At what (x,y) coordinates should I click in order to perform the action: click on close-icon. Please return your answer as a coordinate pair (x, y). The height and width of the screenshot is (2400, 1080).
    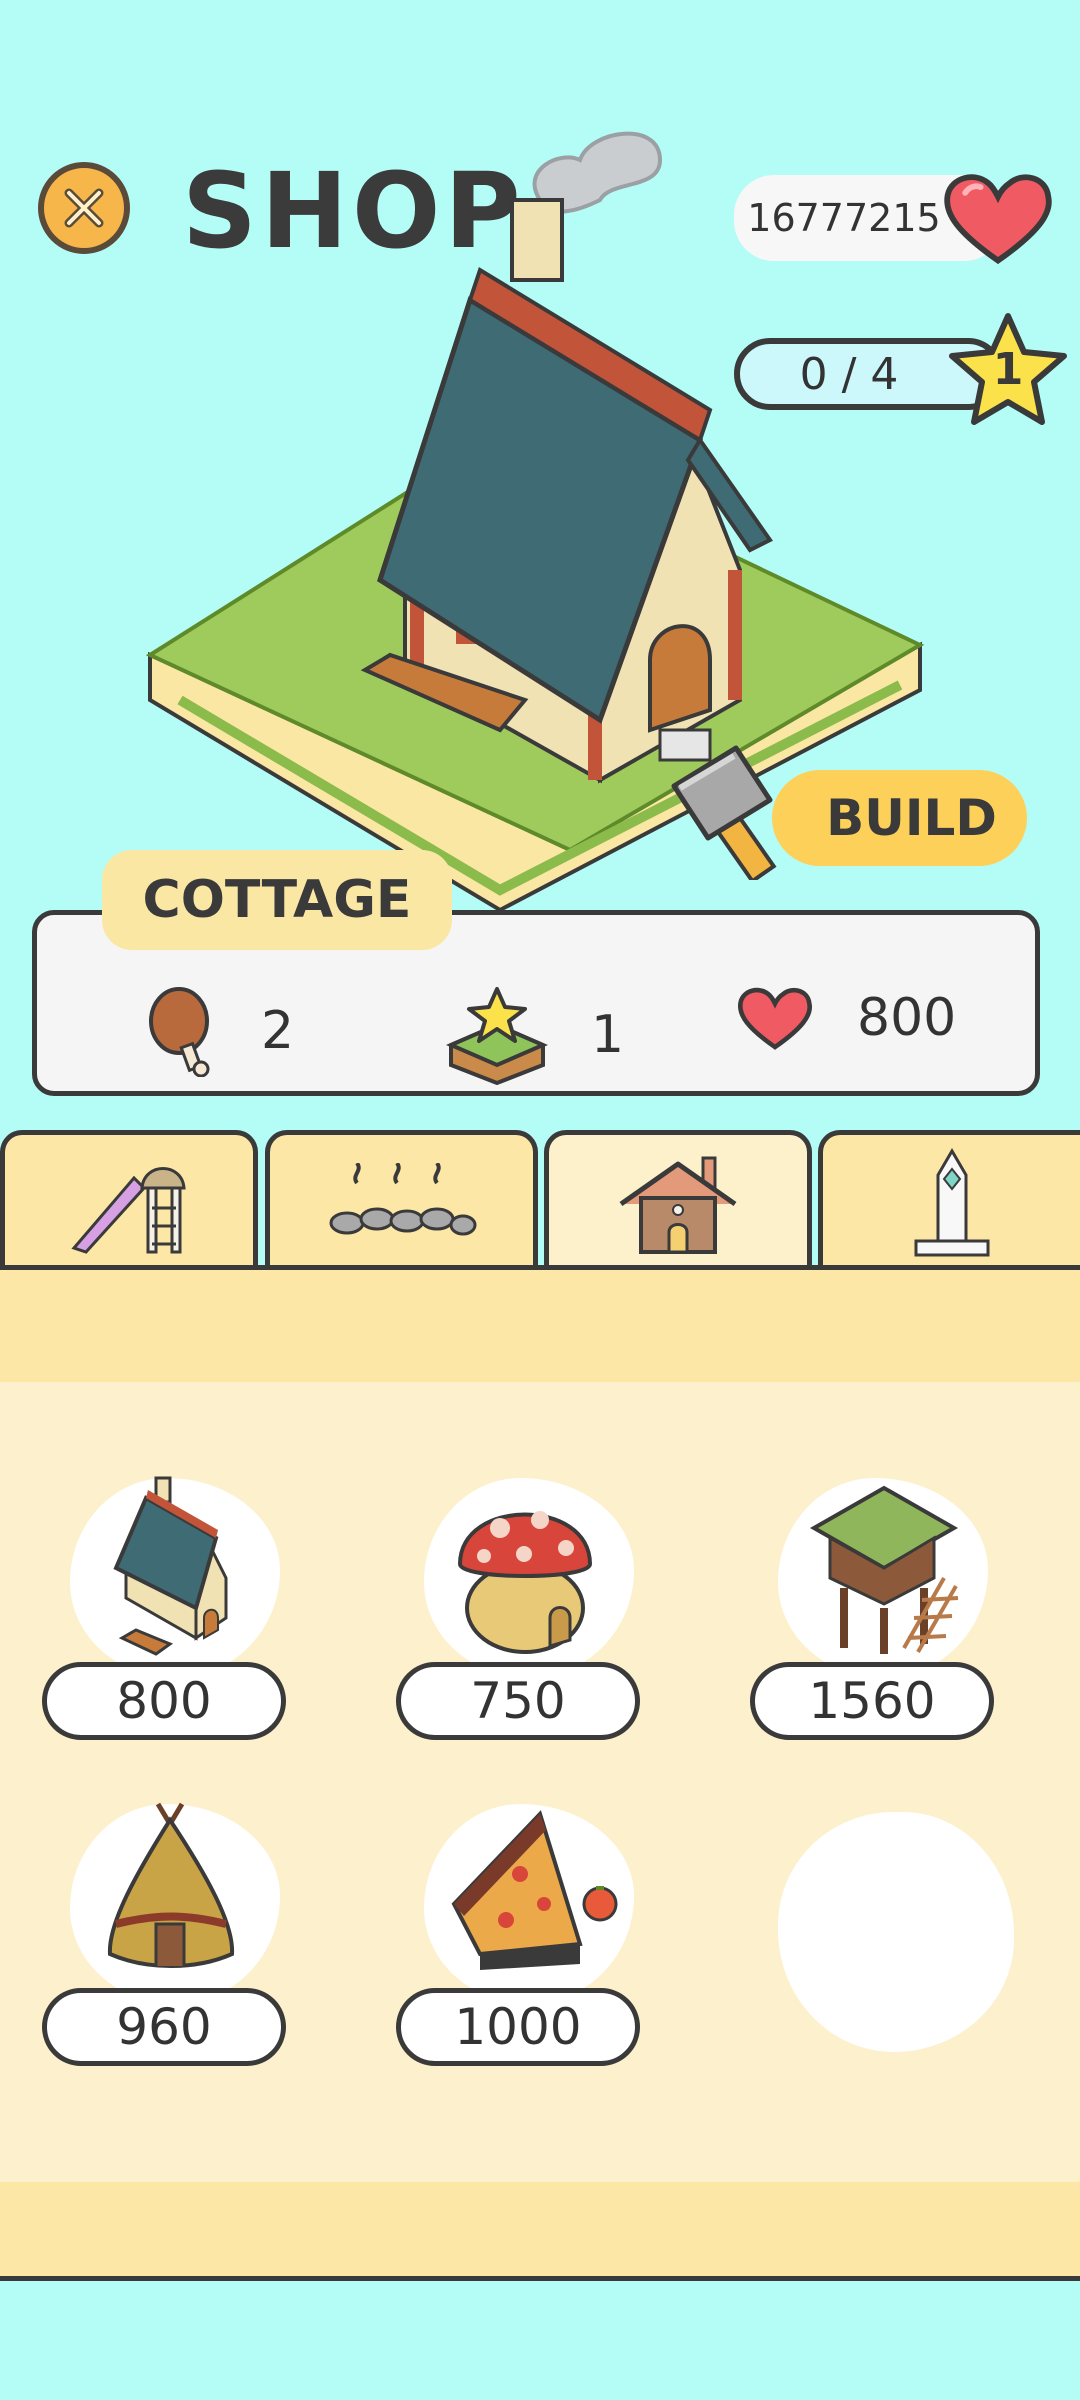
    Looking at the image, I should click on (84, 208).